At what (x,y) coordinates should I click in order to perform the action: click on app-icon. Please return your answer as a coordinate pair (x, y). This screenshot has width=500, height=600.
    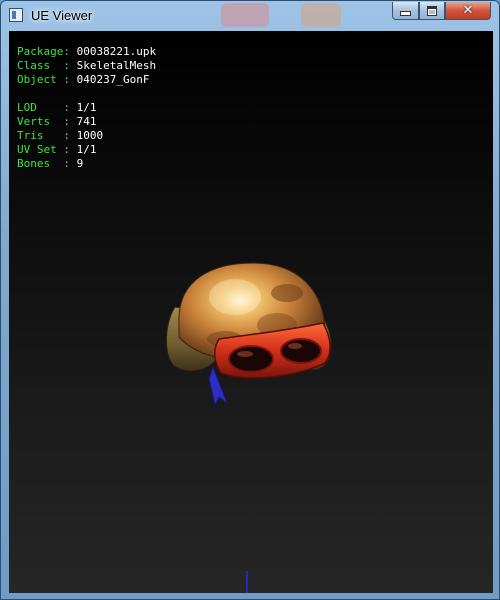
    Looking at the image, I should click on (16, 15).